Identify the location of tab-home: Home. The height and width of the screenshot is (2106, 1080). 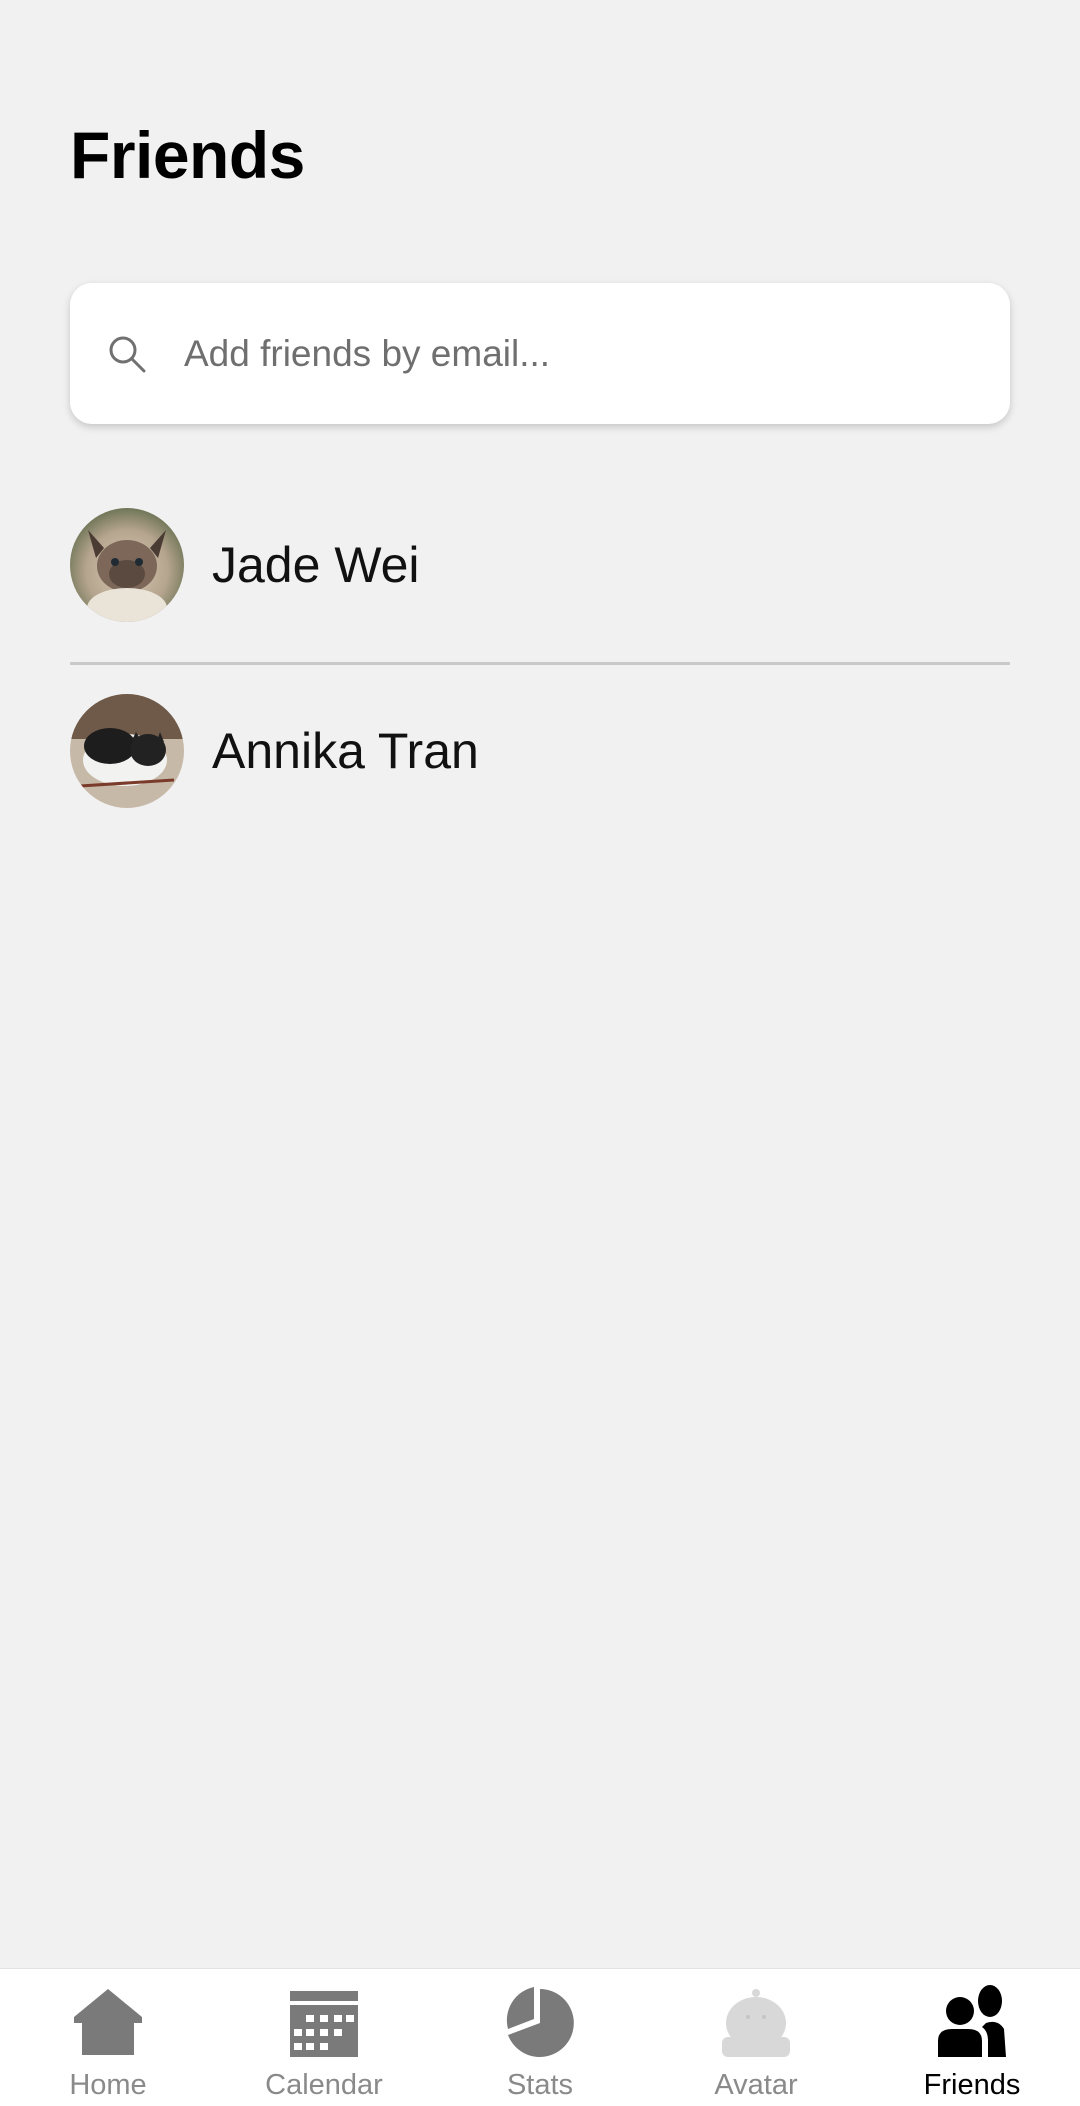
(108, 2037).